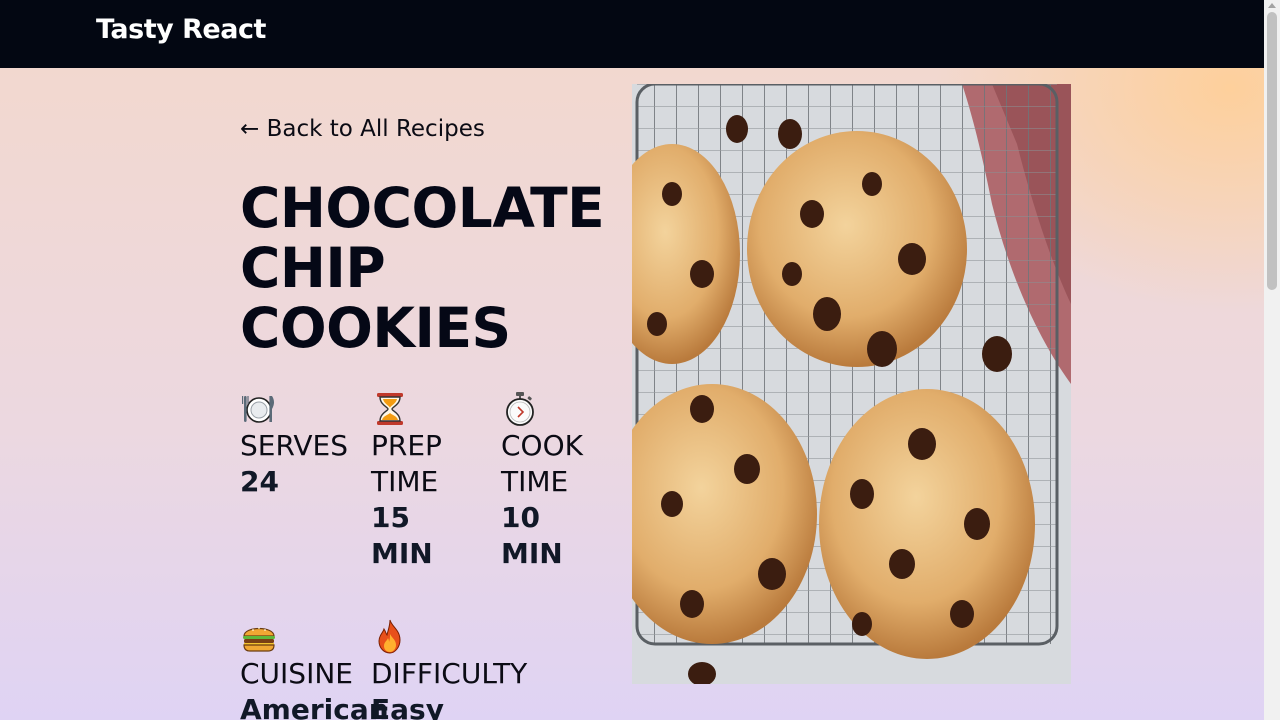 This screenshot has height=720, width=1280. I want to click on meta-label: PREP TIME, so click(406, 463).